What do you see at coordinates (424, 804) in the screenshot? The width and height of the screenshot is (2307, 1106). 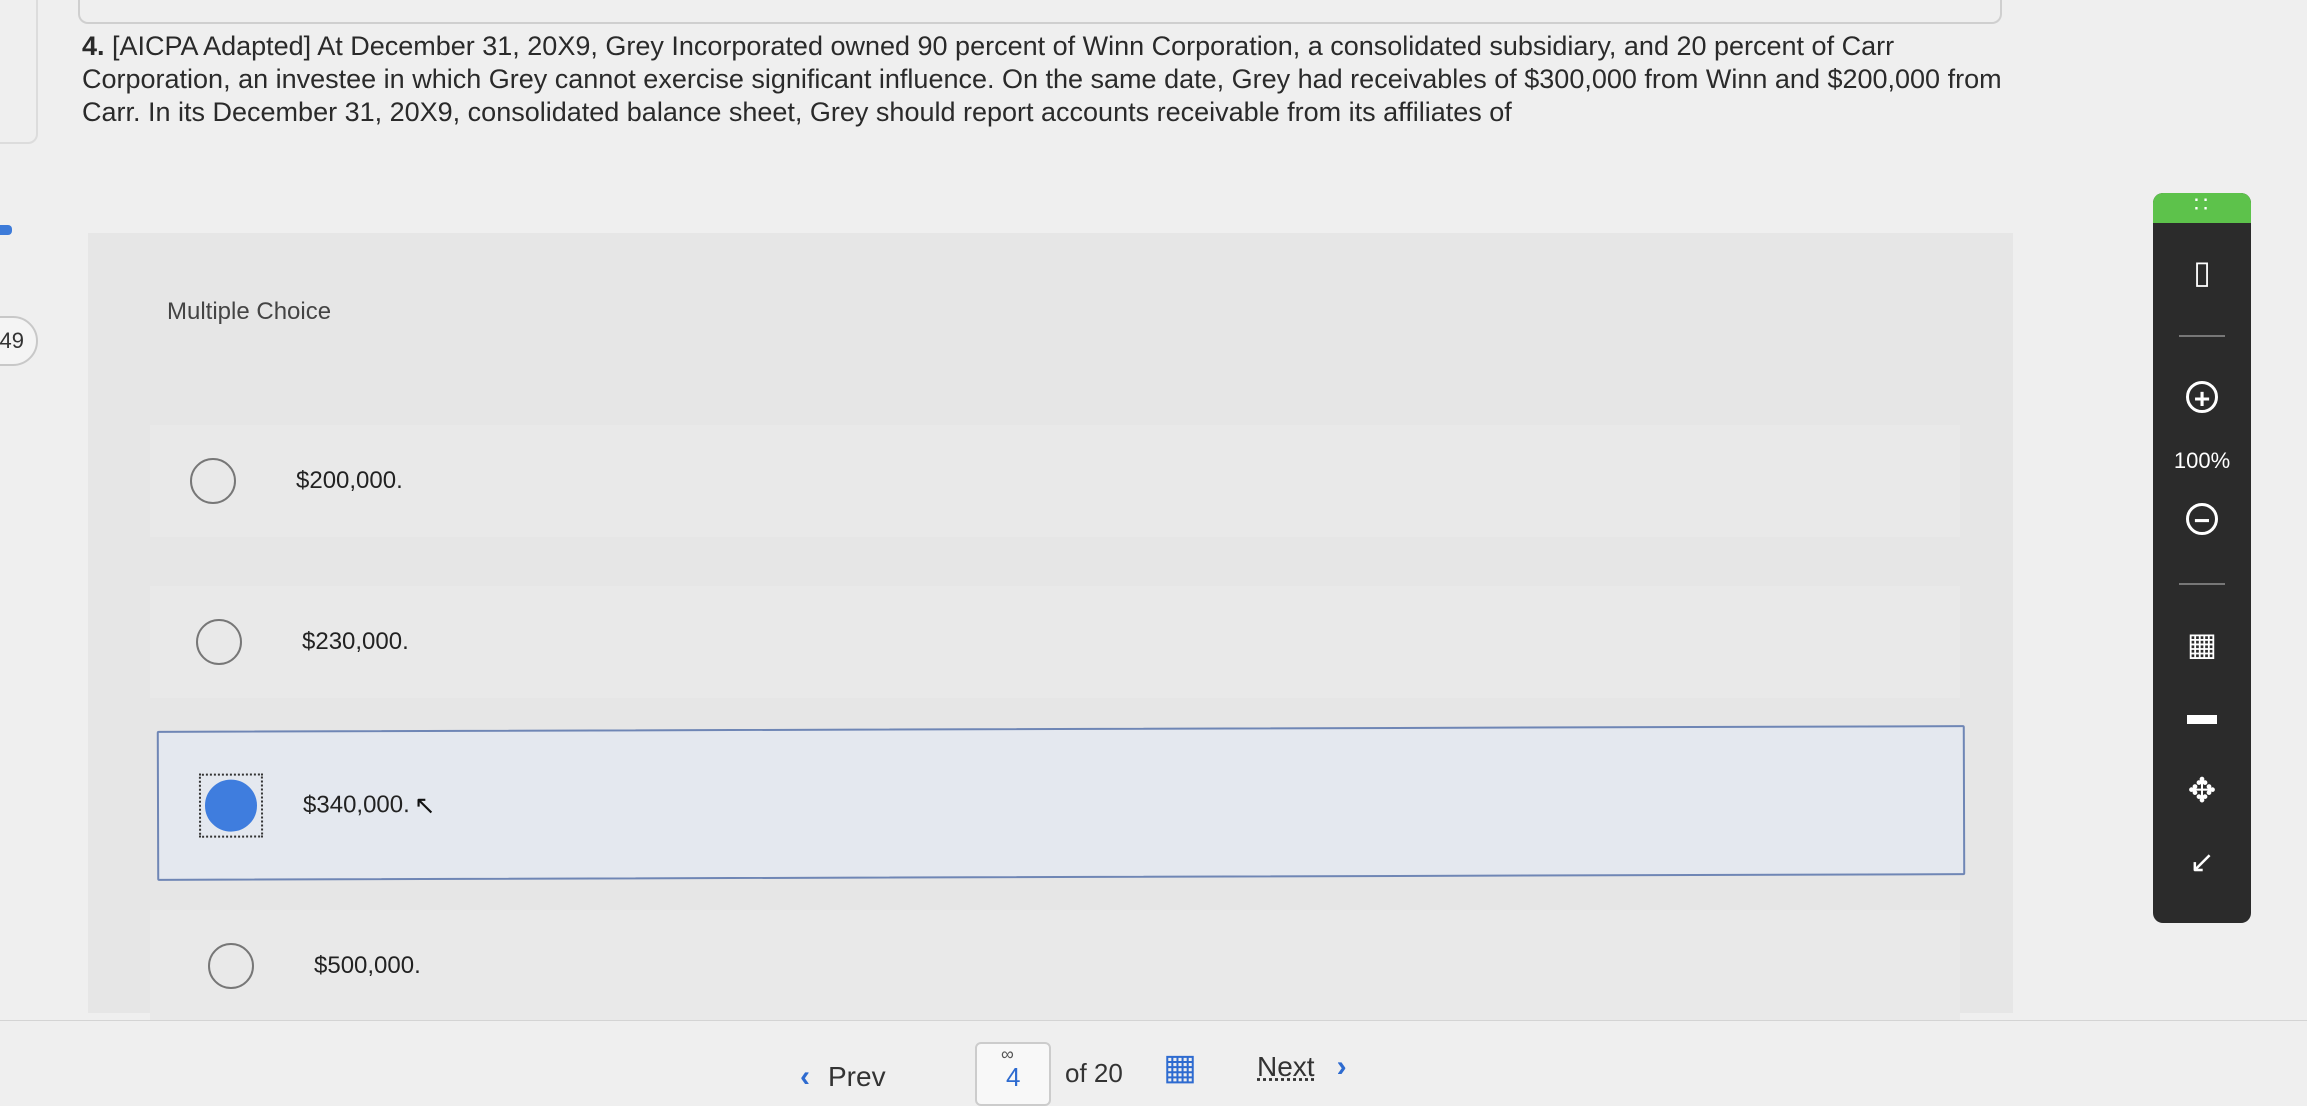 I see `mouse-pointer-icon: ↖` at bounding box center [424, 804].